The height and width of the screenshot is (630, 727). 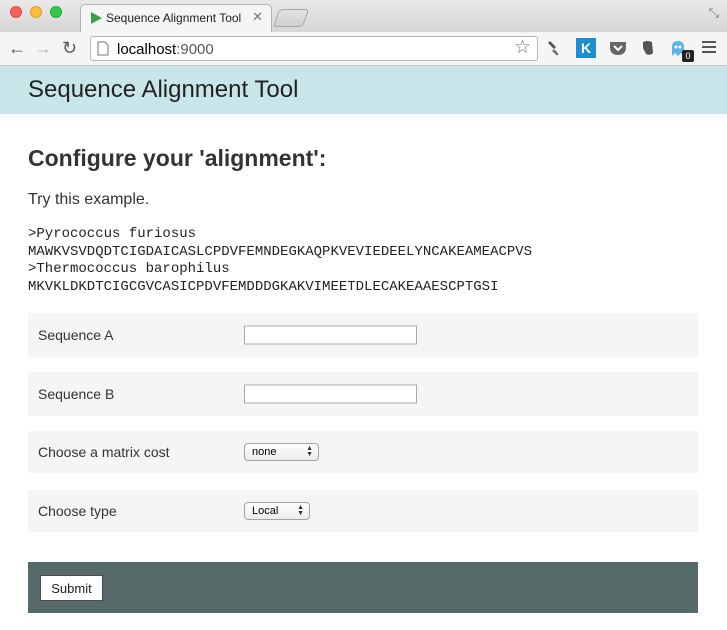 I want to click on k-extension-icon: K, so click(x=586, y=48).